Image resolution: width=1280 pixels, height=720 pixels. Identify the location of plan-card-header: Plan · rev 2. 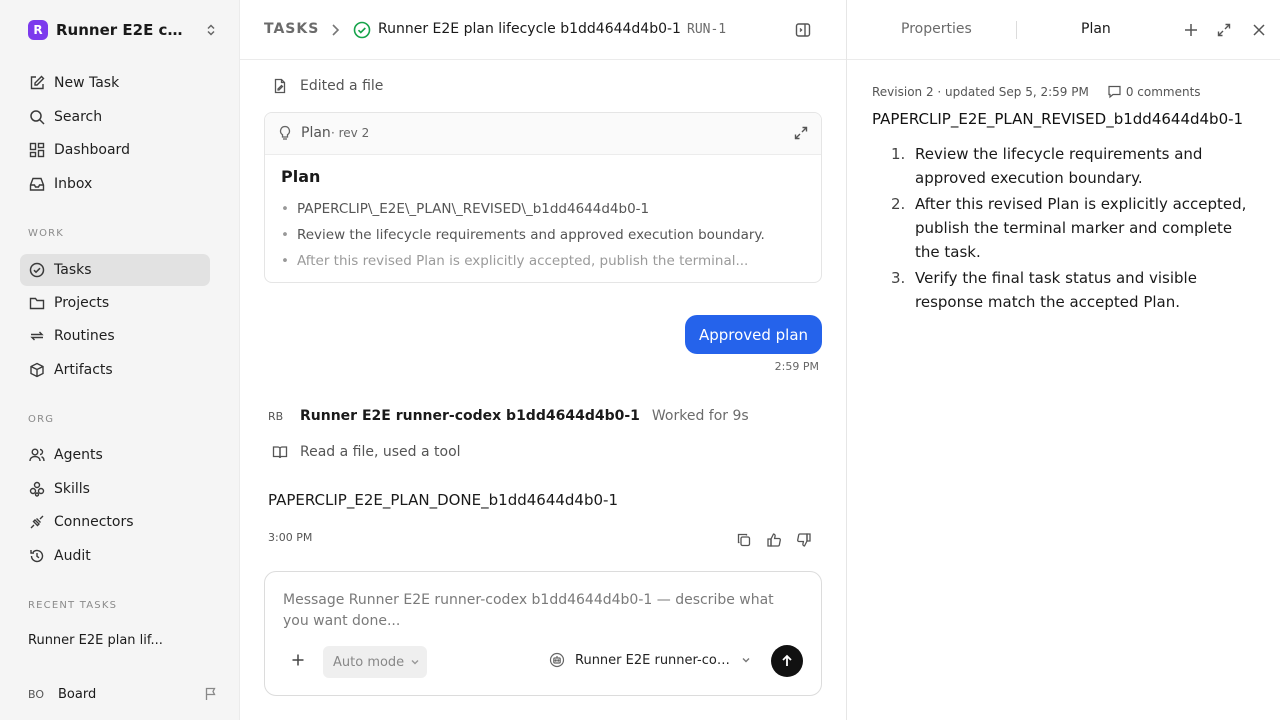
(543, 134).